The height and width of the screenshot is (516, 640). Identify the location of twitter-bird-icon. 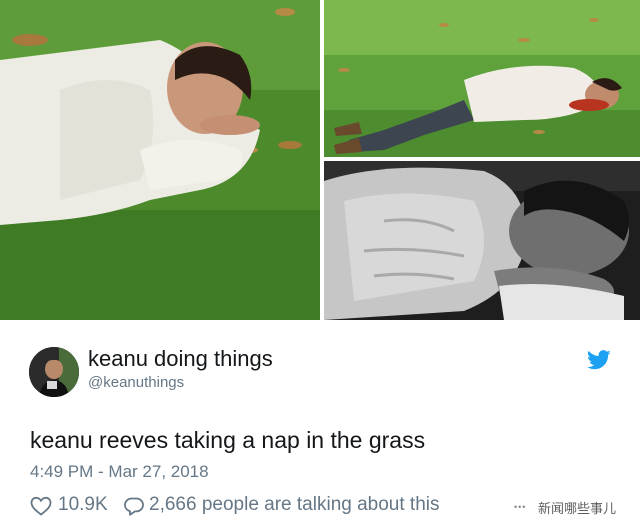
(599, 360).